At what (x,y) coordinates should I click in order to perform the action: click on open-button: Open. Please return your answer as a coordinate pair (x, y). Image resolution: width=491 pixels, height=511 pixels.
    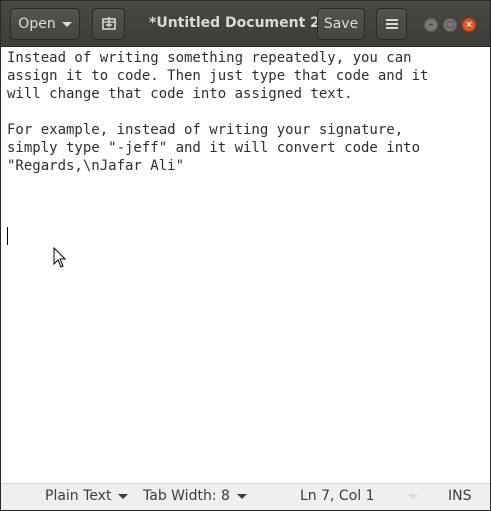
    Looking at the image, I should click on (45, 24).